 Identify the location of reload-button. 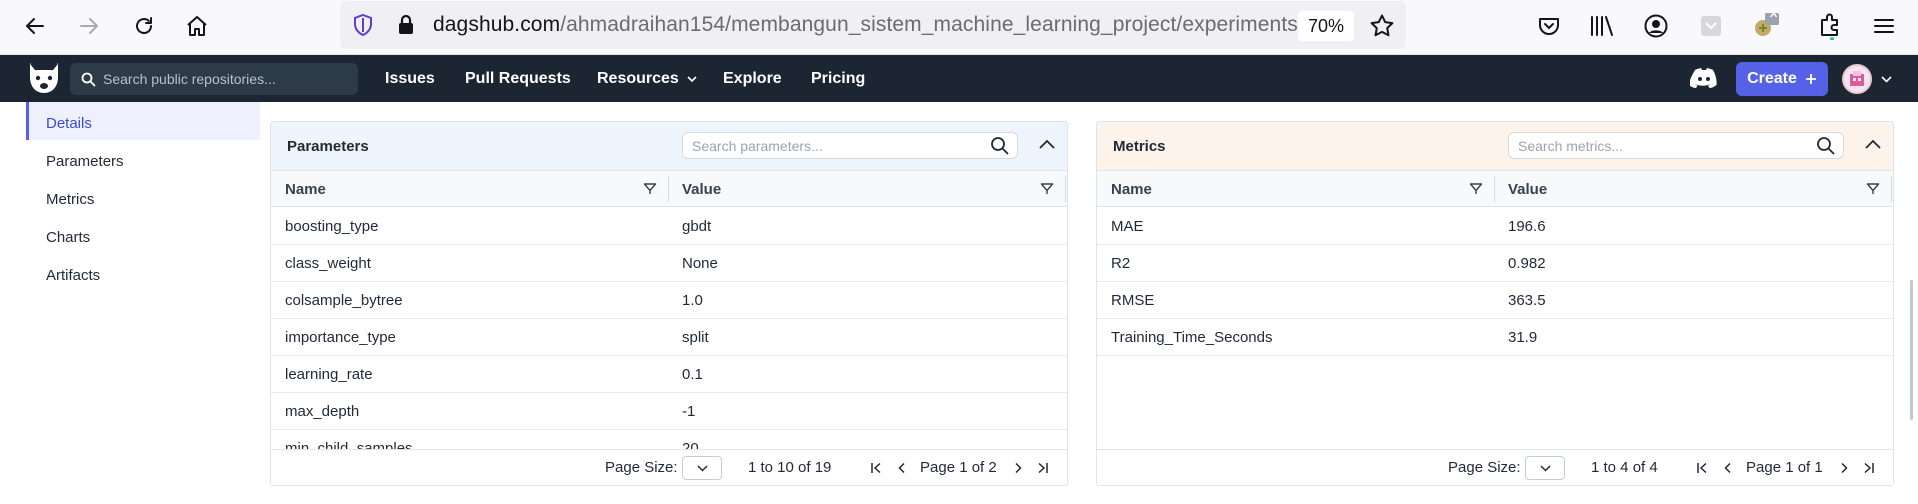
(144, 26).